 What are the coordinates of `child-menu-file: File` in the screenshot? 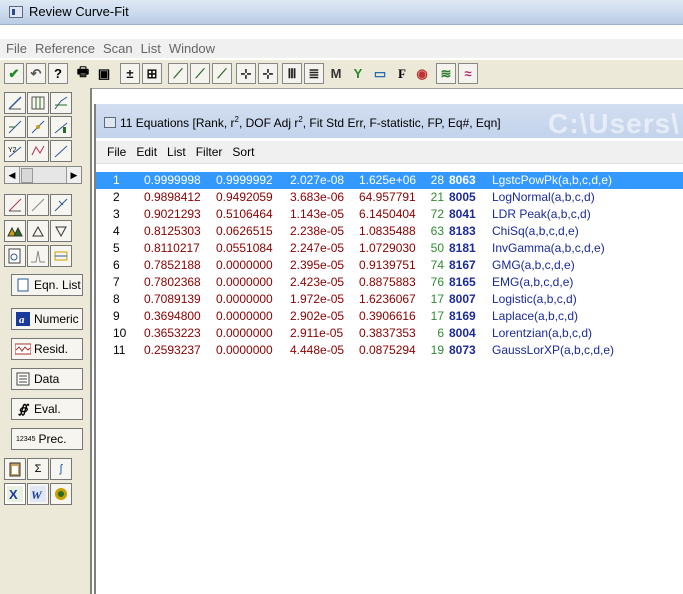 It's located at (113, 152).